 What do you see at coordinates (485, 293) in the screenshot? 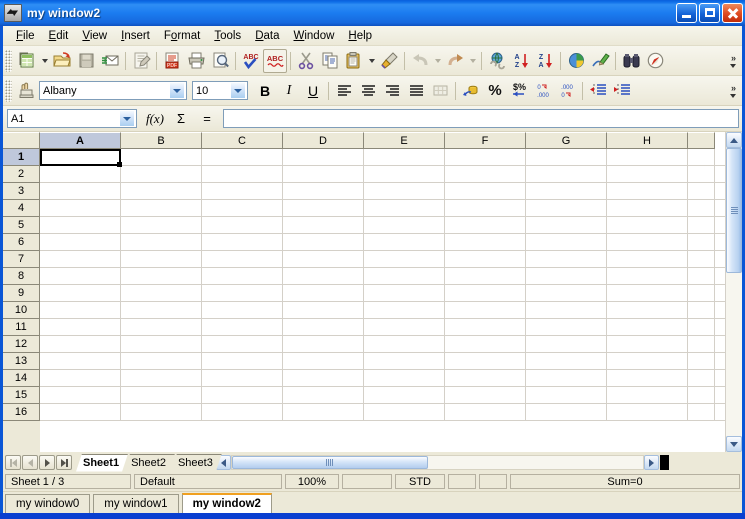
I see `cell-F9` at bounding box center [485, 293].